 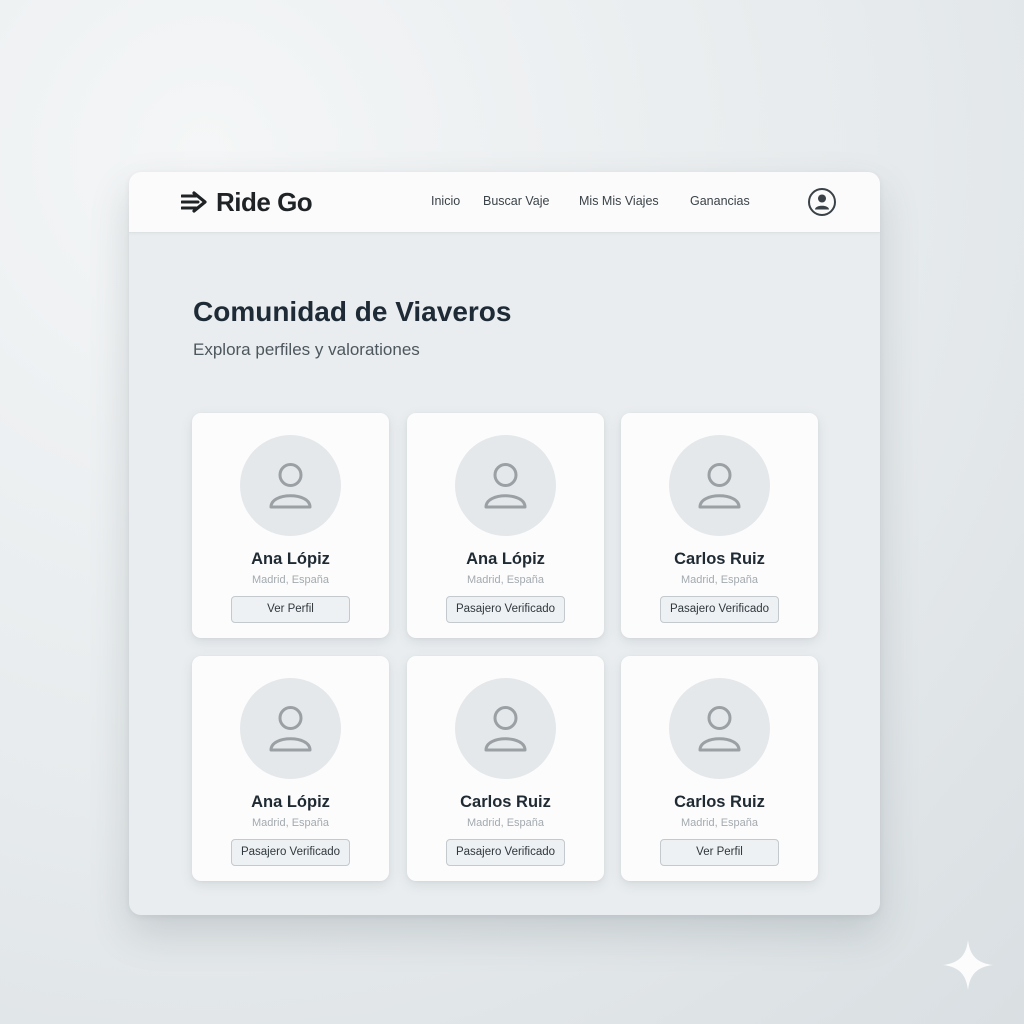 What do you see at coordinates (264, 201) in the screenshot?
I see `app-name: Ride Go` at bounding box center [264, 201].